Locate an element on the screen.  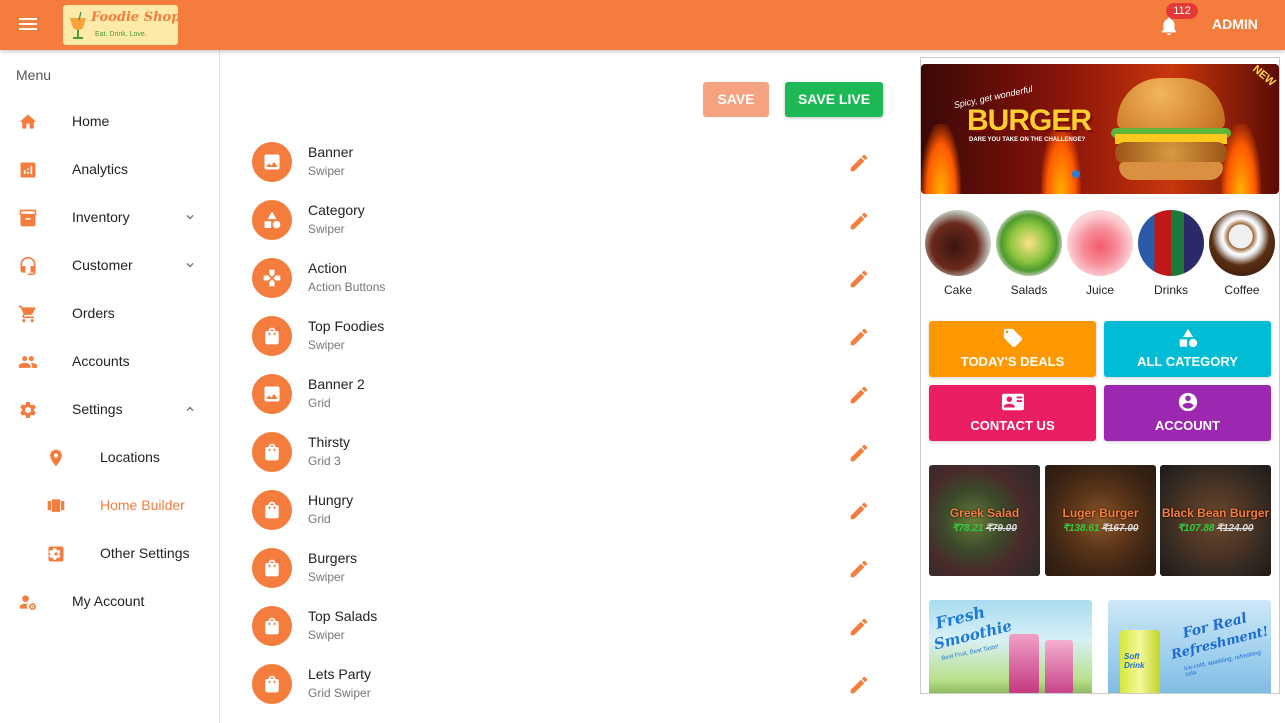
sidebar-item-home-builder: Home Builder is located at coordinates (109, 506).